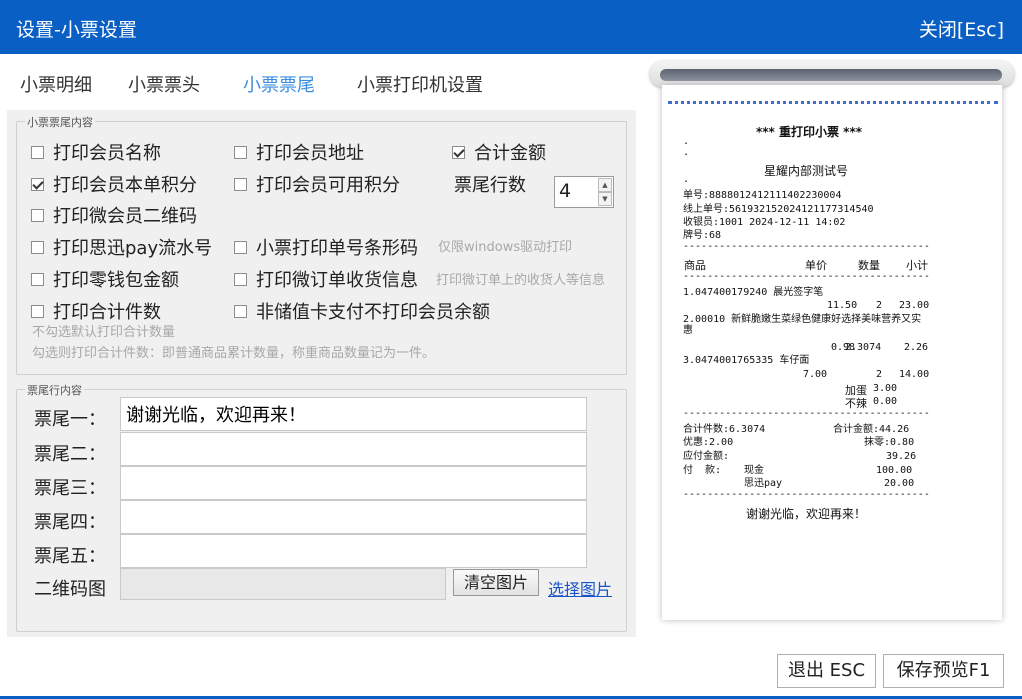 The height and width of the screenshot is (699, 1022). What do you see at coordinates (746, 360) in the screenshot?
I see `receipt-item-3-name: 3.0474001765335 车仔面` at bounding box center [746, 360].